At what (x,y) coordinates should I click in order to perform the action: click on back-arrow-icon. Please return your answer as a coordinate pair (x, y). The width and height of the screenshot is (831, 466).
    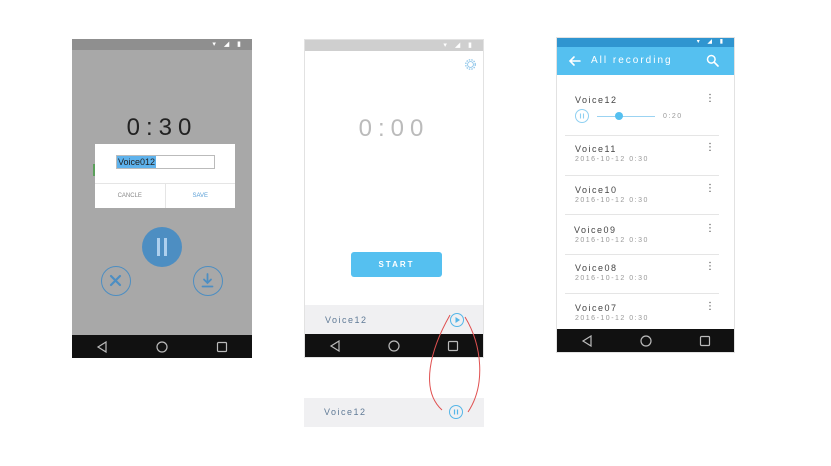
    Looking at the image, I should click on (575, 61).